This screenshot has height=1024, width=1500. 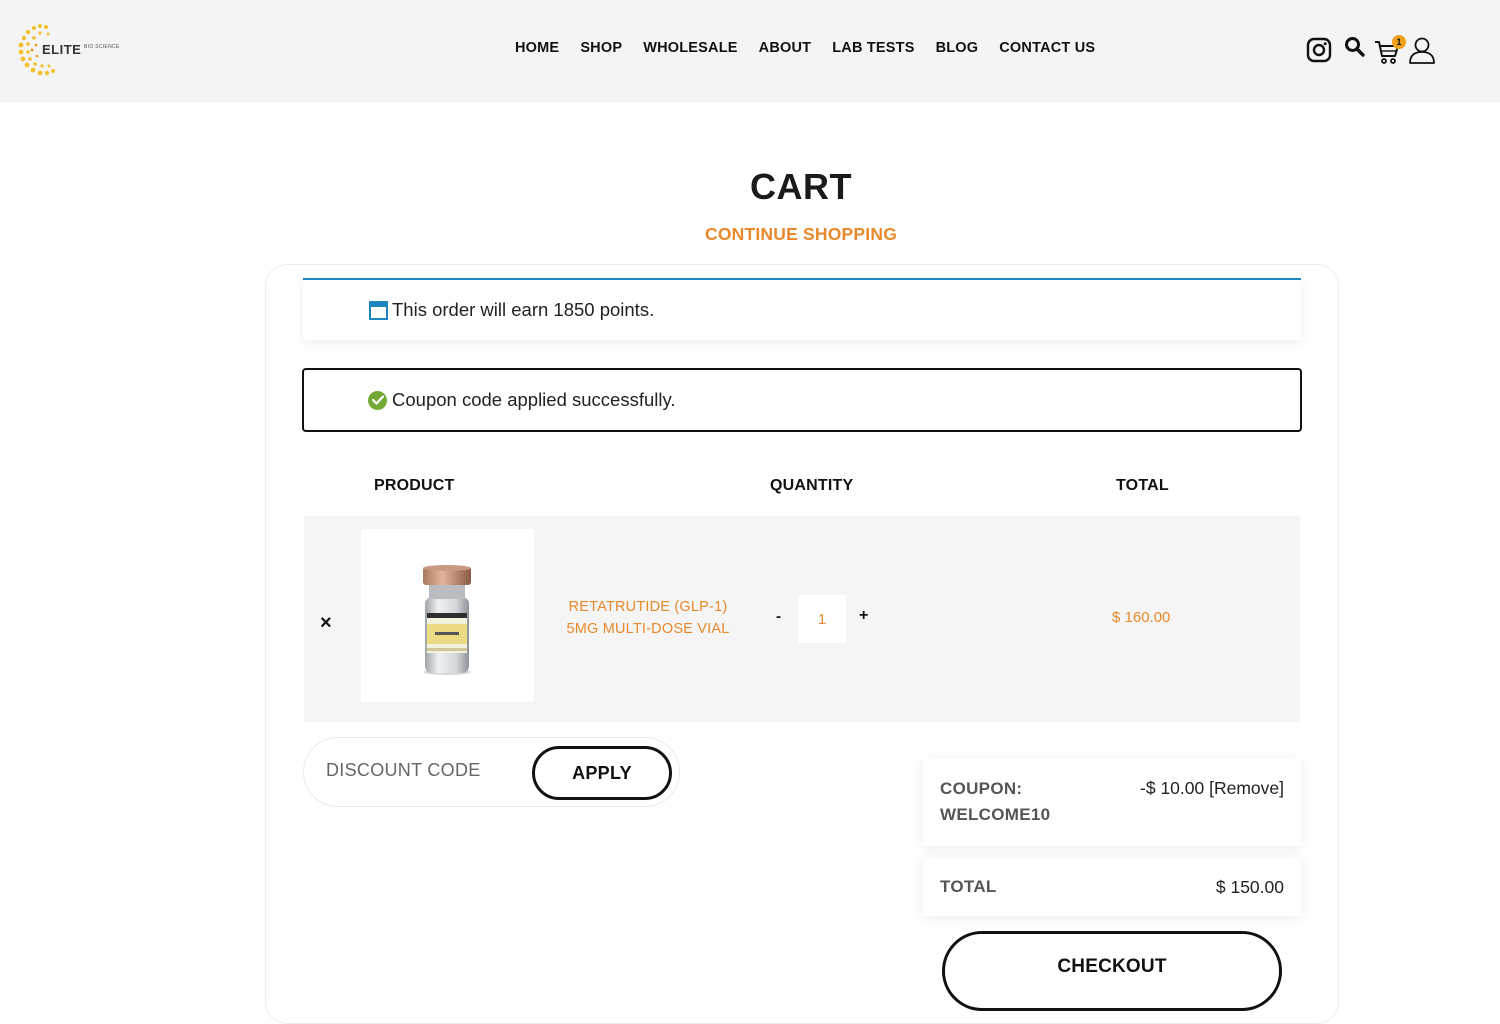 What do you see at coordinates (602, 773) in the screenshot?
I see `apply-coupon-button: APPLY` at bounding box center [602, 773].